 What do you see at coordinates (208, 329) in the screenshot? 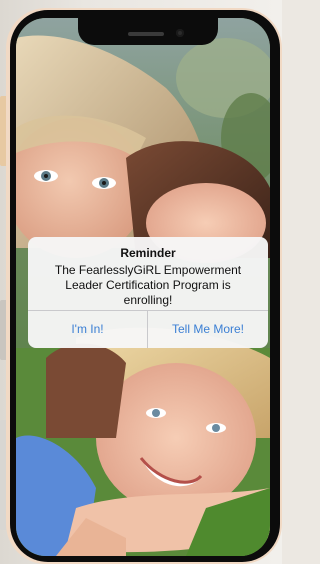
I see `tell-me-more-button: Tell Me More!` at bounding box center [208, 329].